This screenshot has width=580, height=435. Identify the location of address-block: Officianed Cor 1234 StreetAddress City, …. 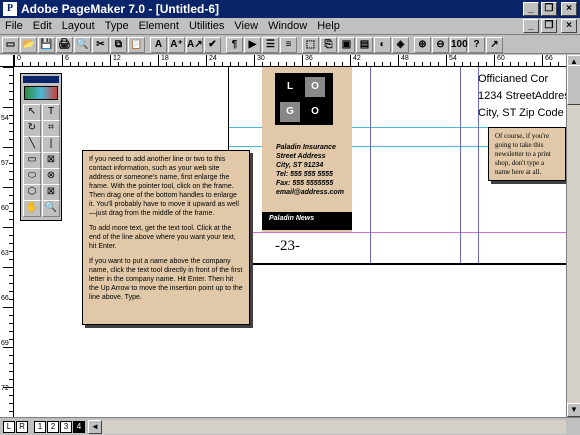
(526, 96).